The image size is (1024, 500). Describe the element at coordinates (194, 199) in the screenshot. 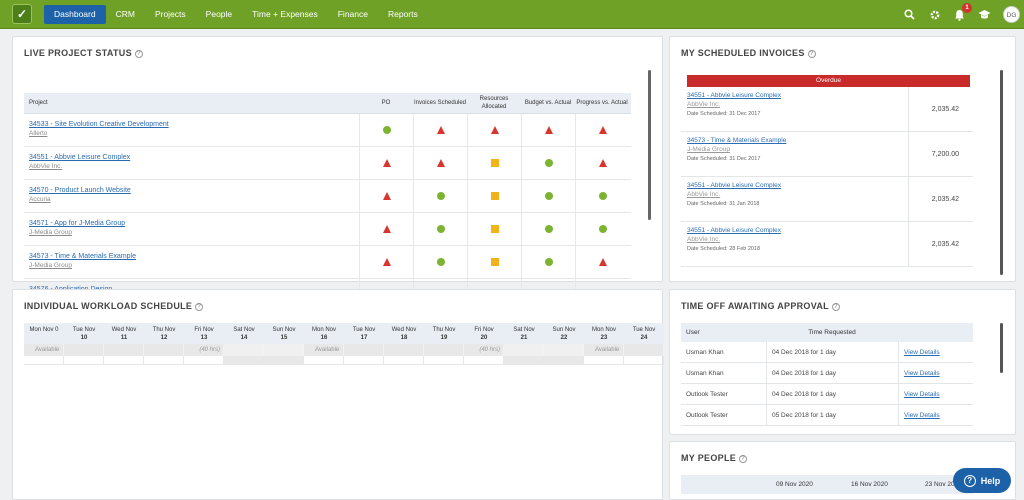

I see `client-link: Accuria` at that location.